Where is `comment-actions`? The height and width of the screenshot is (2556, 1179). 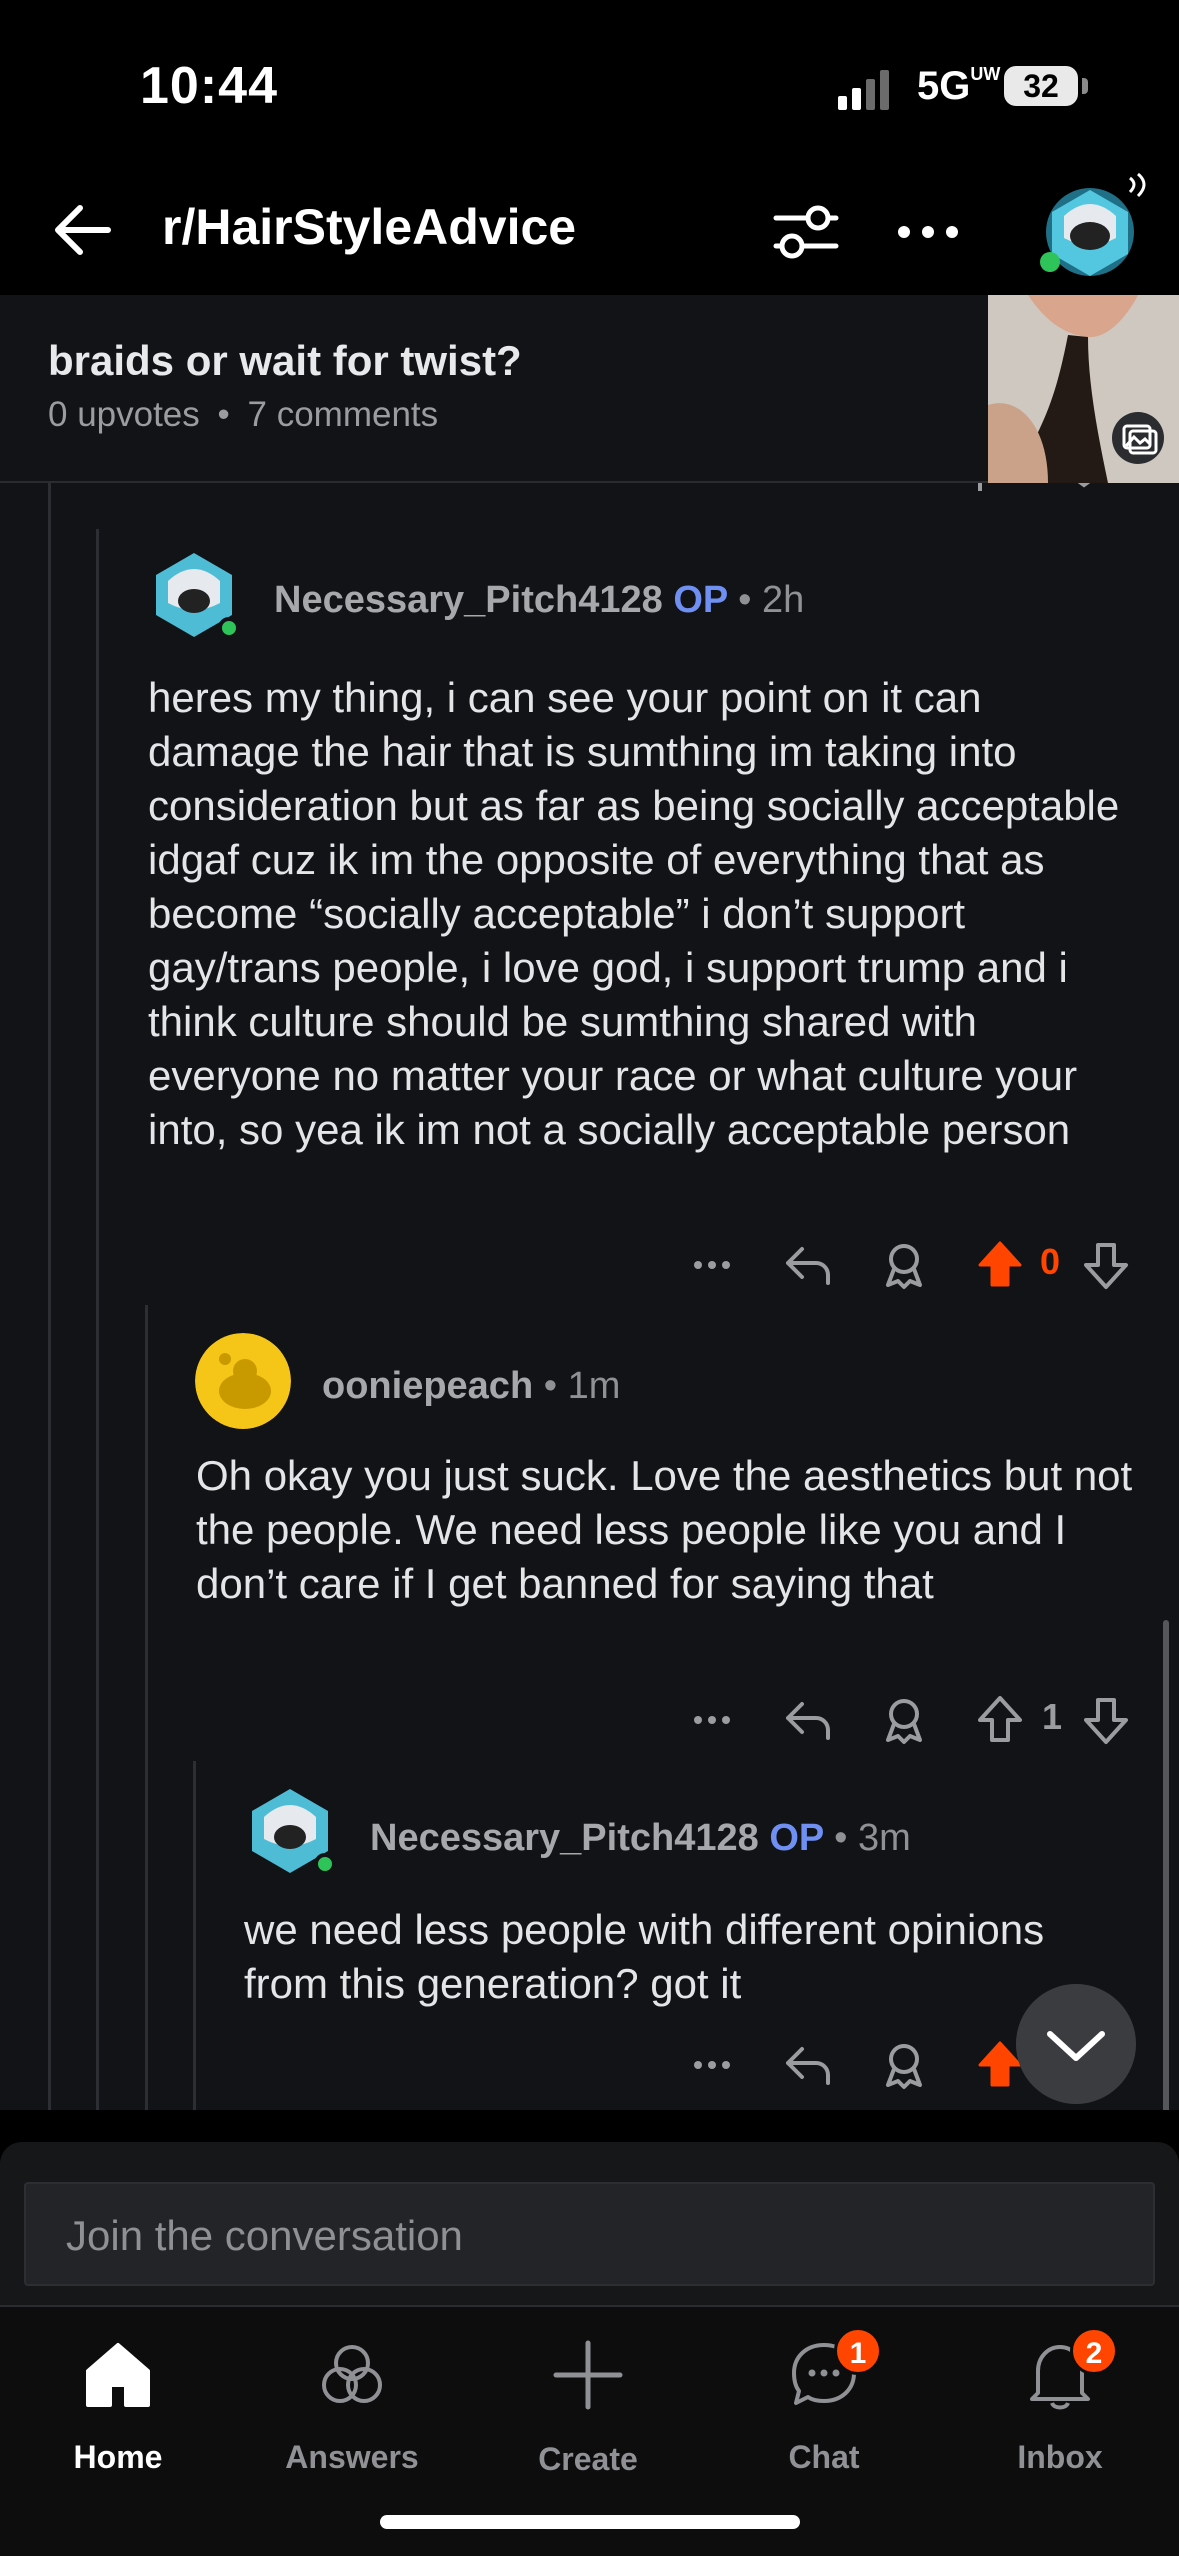
comment-actions is located at coordinates (851, 2068).